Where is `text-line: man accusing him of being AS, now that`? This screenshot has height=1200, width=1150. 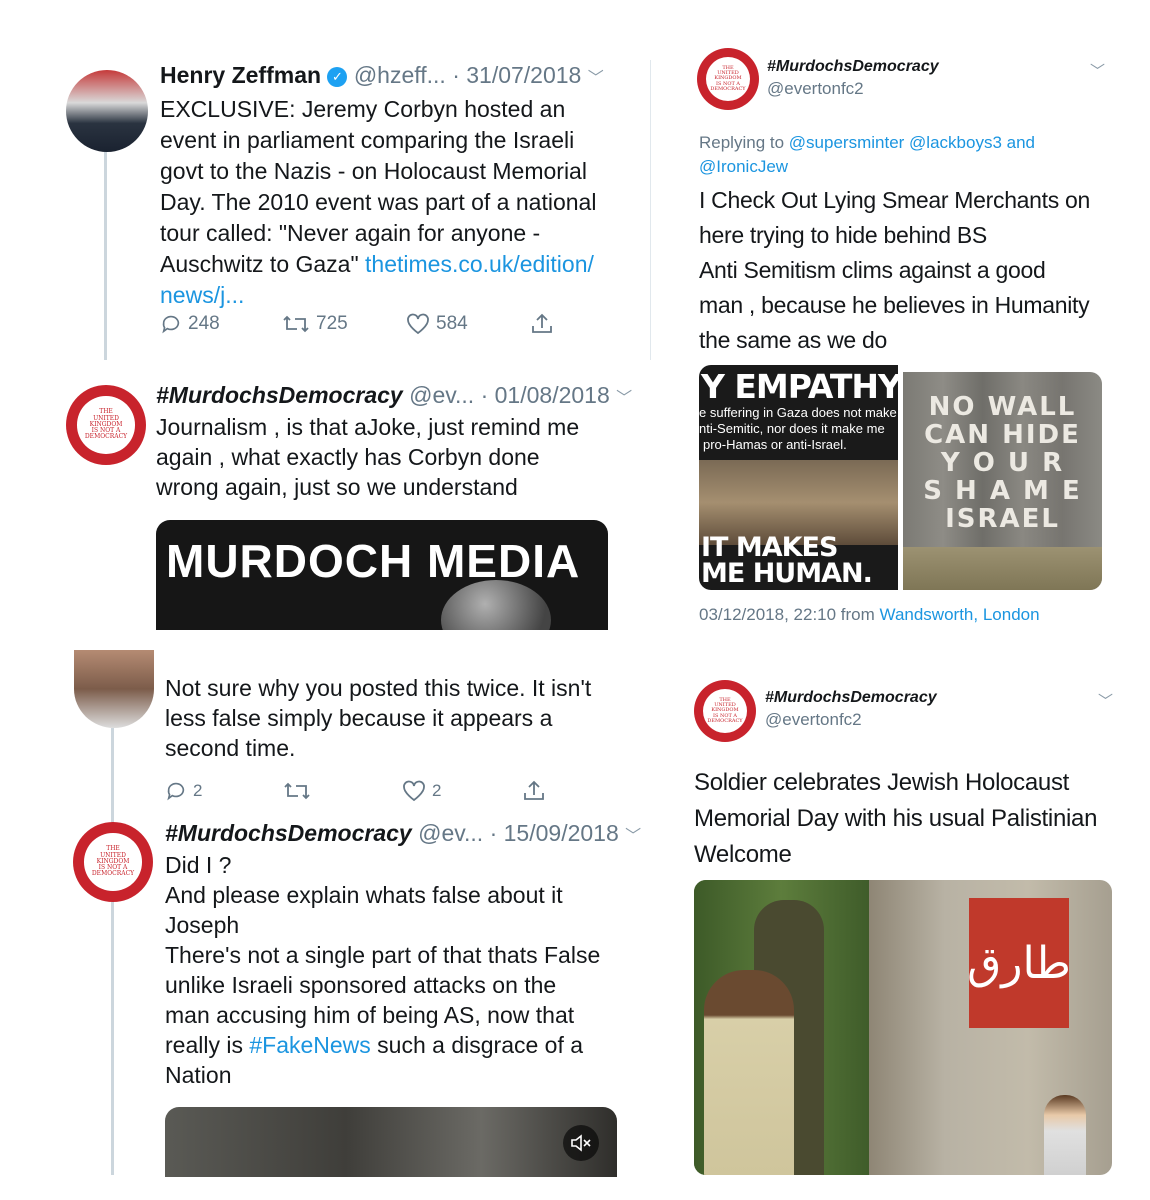 text-line: man accusing him of being AS, now that is located at coordinates (370, 1015).